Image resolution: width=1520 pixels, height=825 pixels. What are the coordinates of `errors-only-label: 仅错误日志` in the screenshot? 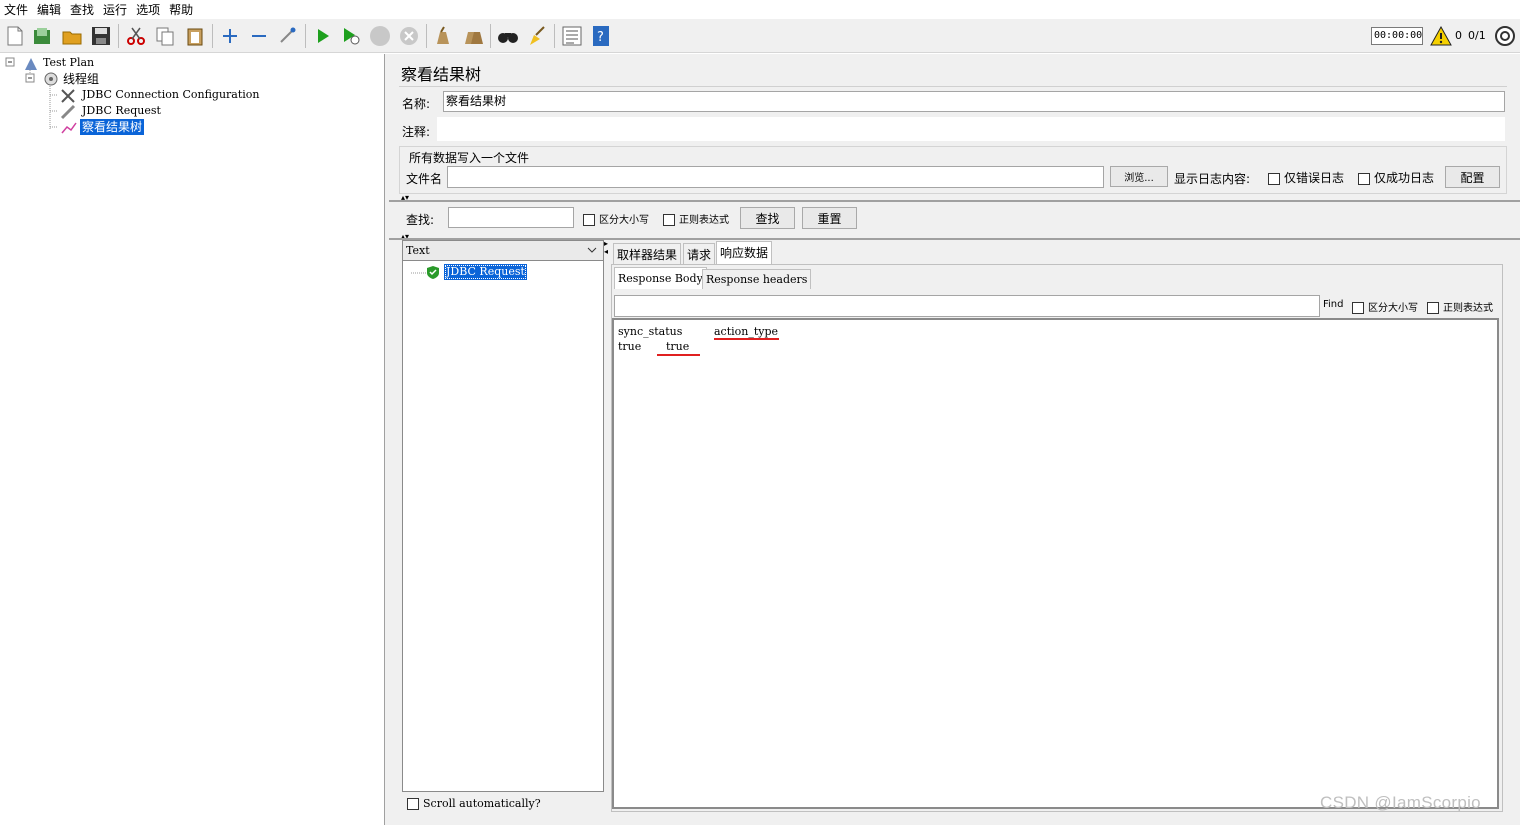 It's located at (1314, 178).